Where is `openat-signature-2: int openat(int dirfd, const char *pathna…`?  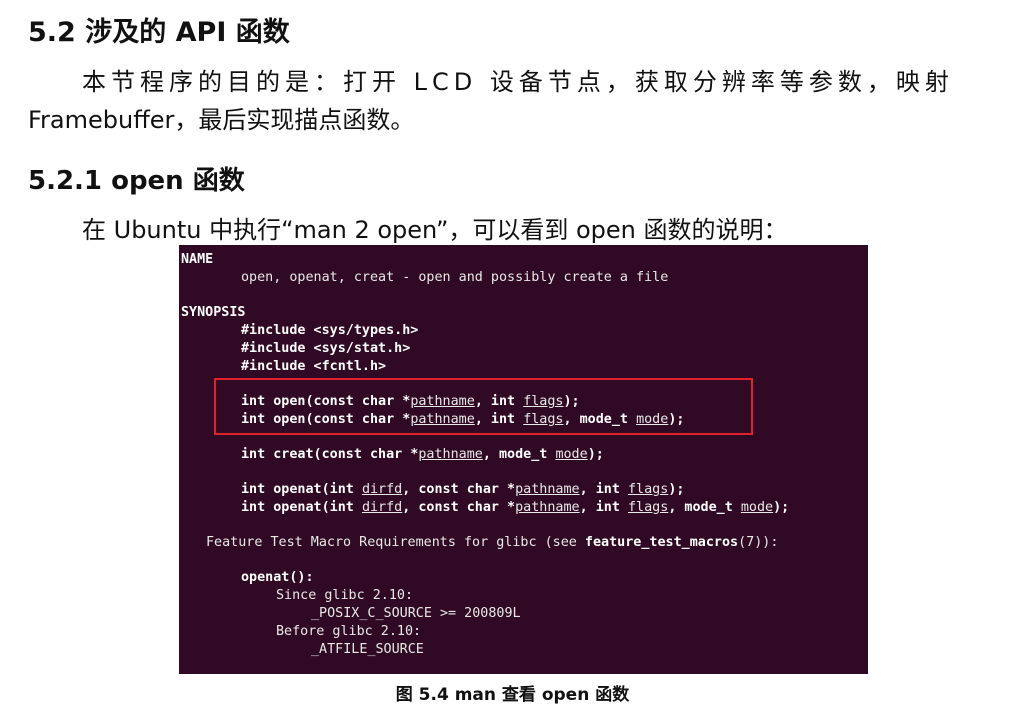 openat-signature-2: int openat(int dirfd, const char *pathna… is located at coordinates (515, 507).